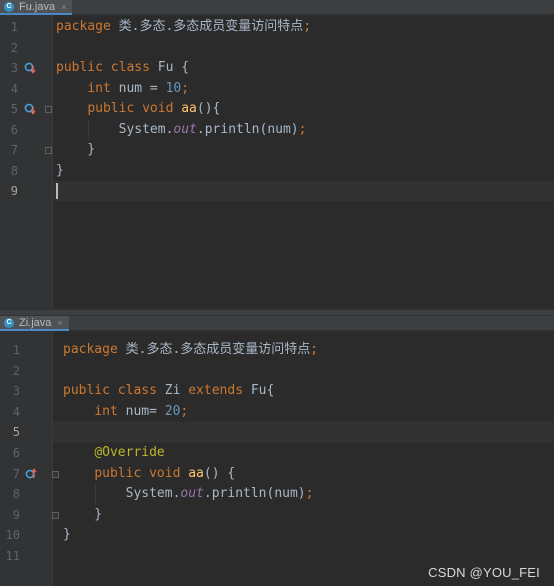 The height and width of the screenshot is (586, 554). What do you see at coordinates (12, 535) in the screenshot?
I see `line-number: 10` at bounding box center [12, 535].